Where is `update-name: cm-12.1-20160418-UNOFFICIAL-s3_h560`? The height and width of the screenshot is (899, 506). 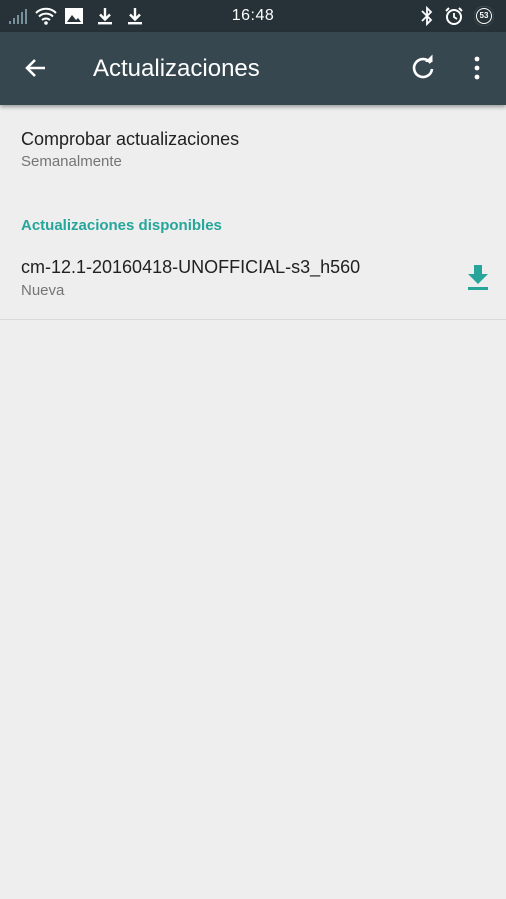 update-name: cm-12.1-20160418-UNOFFICIAL-s3_h560 is located at coordinates (191, 267).